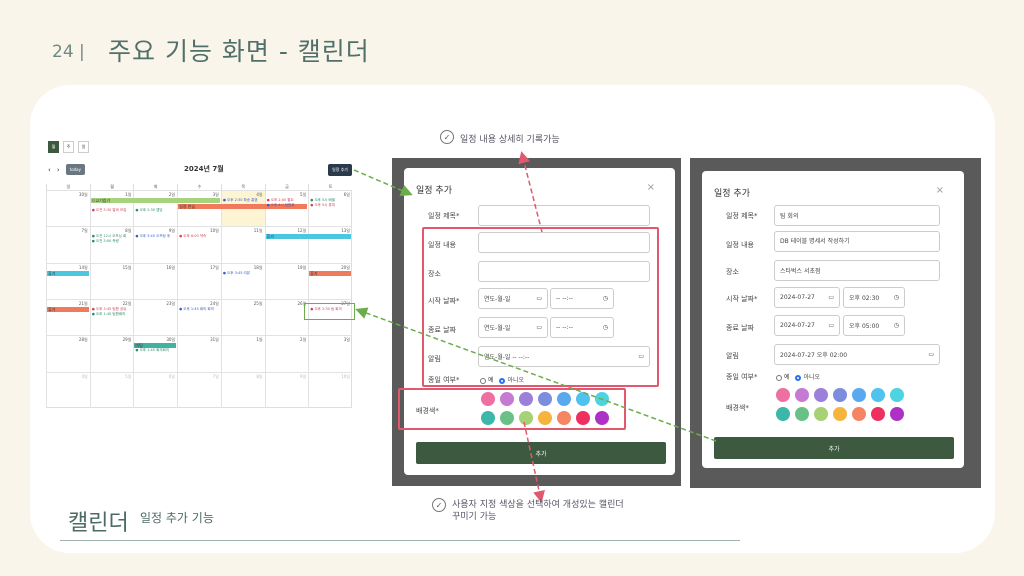  I want to click on annotation-top: ✓ 일정 내용 상세히 기록가능, so click(500, 137).